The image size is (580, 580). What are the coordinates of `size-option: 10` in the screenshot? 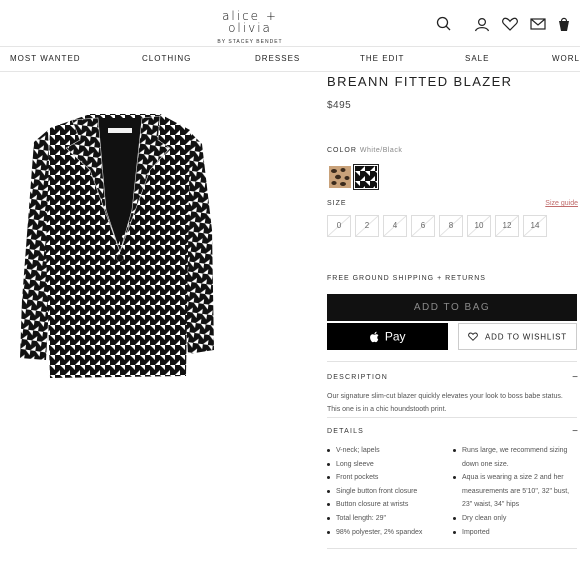 It's located at (479, 226).